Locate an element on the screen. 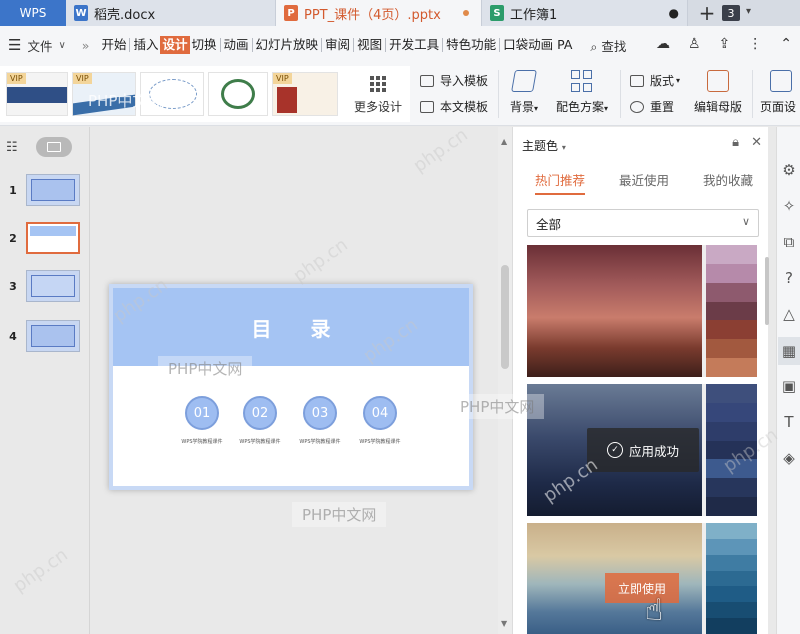 This screenshot has width=800, height=634. tab-hot-recommend: 热门推荐 is located at coordinates (560, 181).